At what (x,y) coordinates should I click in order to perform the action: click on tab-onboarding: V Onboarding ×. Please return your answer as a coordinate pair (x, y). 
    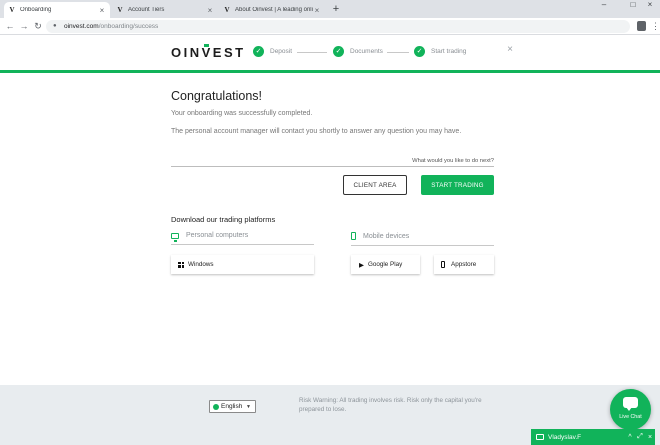
    Looking at the image, I should click on (57, 10).